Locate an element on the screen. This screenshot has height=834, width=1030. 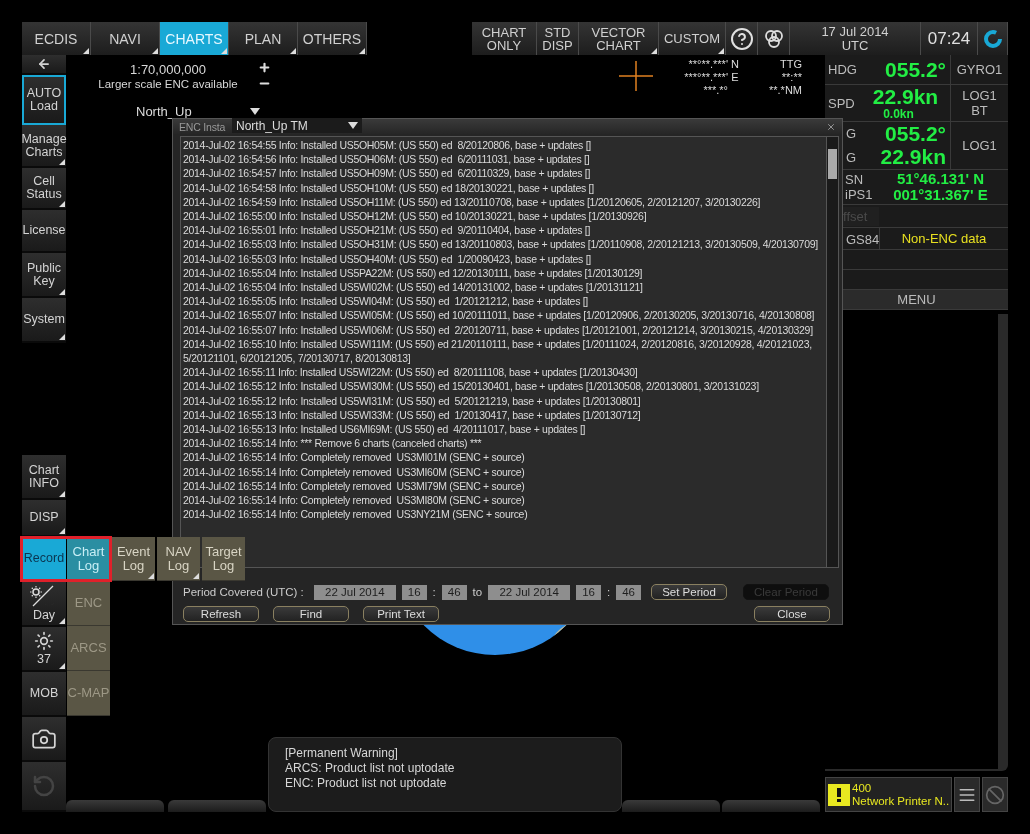
menu-tab: NAVI is located at coordinates (125, 38).